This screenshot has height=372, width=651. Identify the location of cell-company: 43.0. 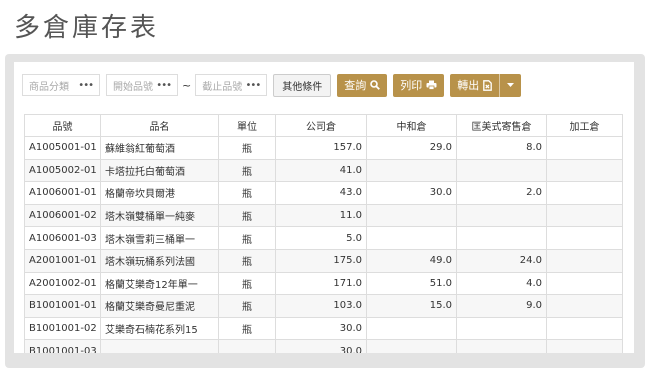
(321, 193).